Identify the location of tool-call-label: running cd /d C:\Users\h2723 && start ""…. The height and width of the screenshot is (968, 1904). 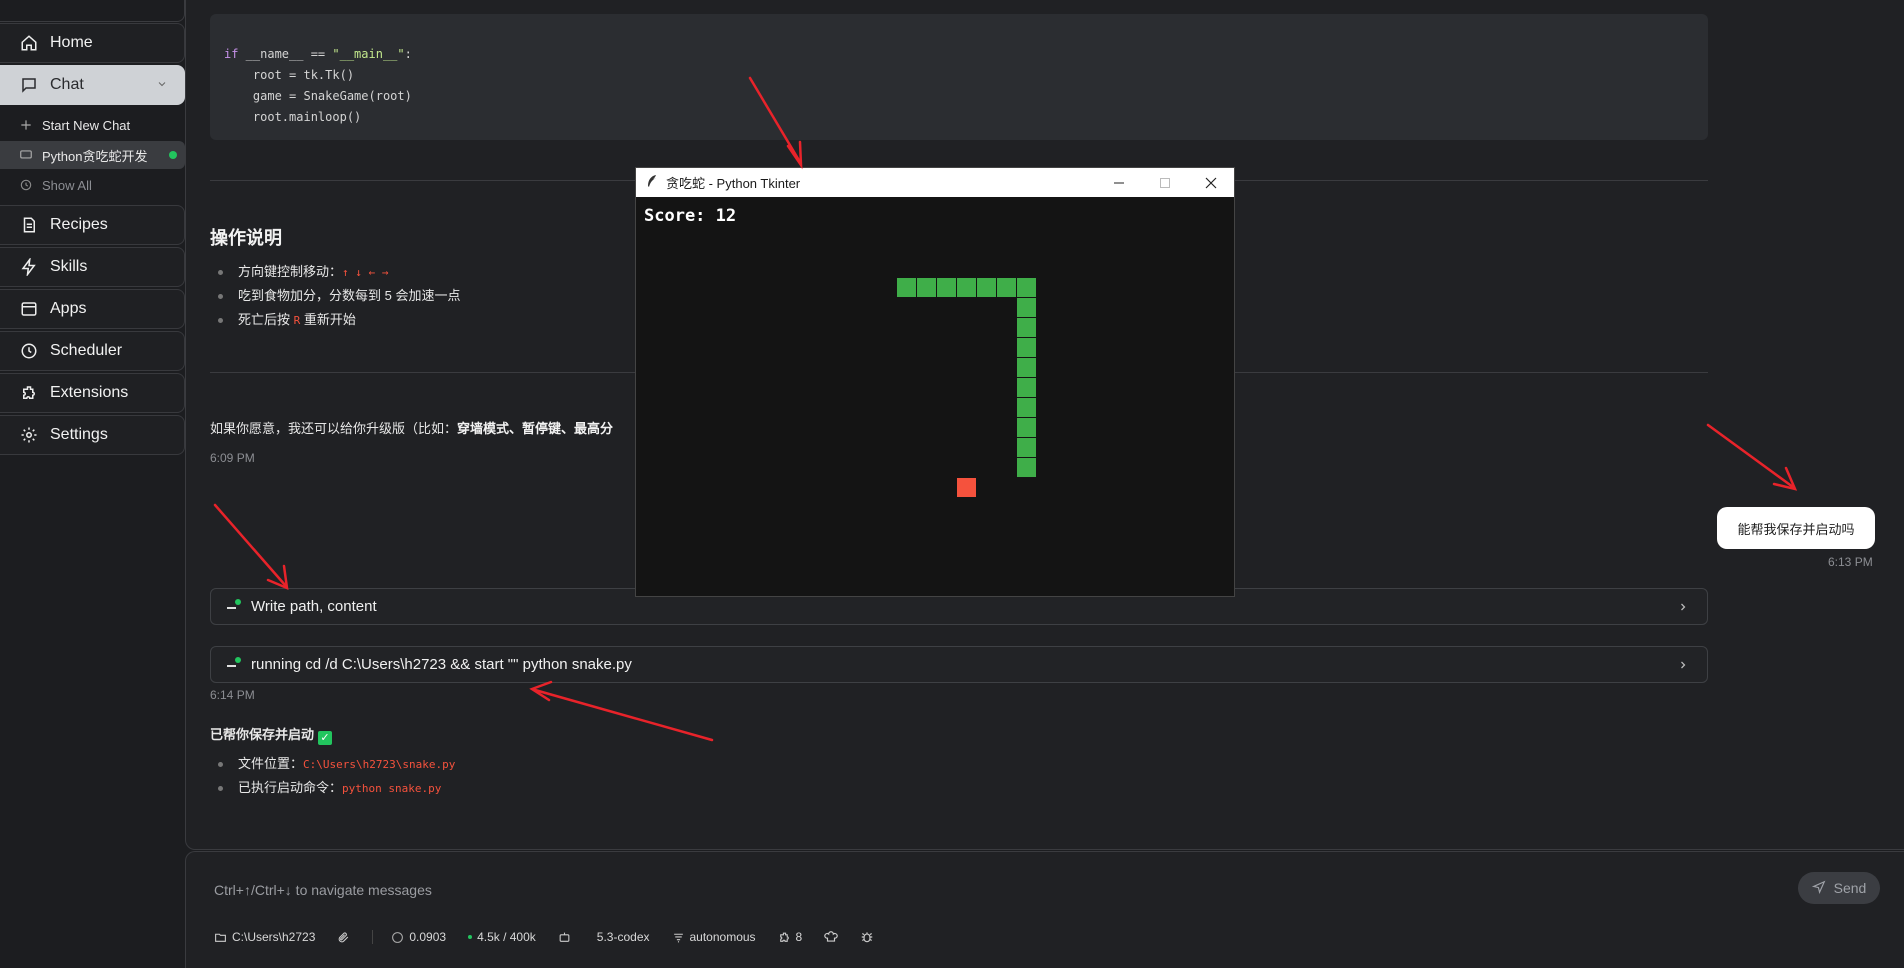
(441, 664).